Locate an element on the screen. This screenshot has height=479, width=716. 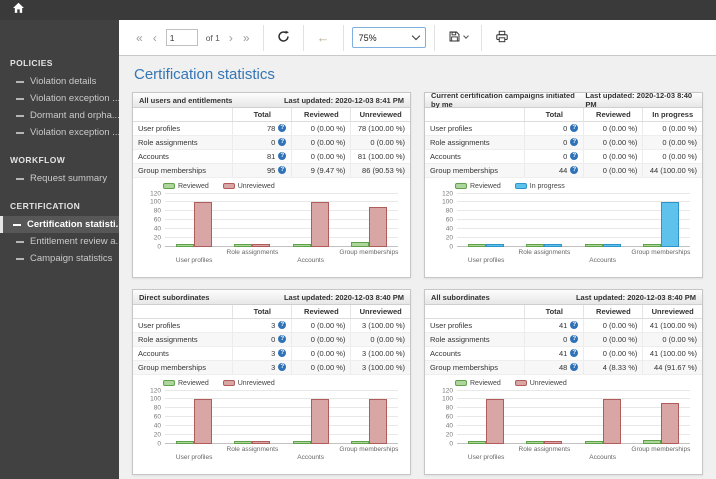
y-axis-label: 60 is located at coordinates (157, 220).